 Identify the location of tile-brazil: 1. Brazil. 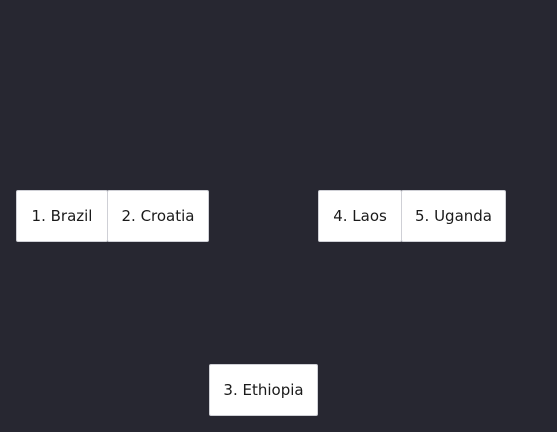
(62, 216).